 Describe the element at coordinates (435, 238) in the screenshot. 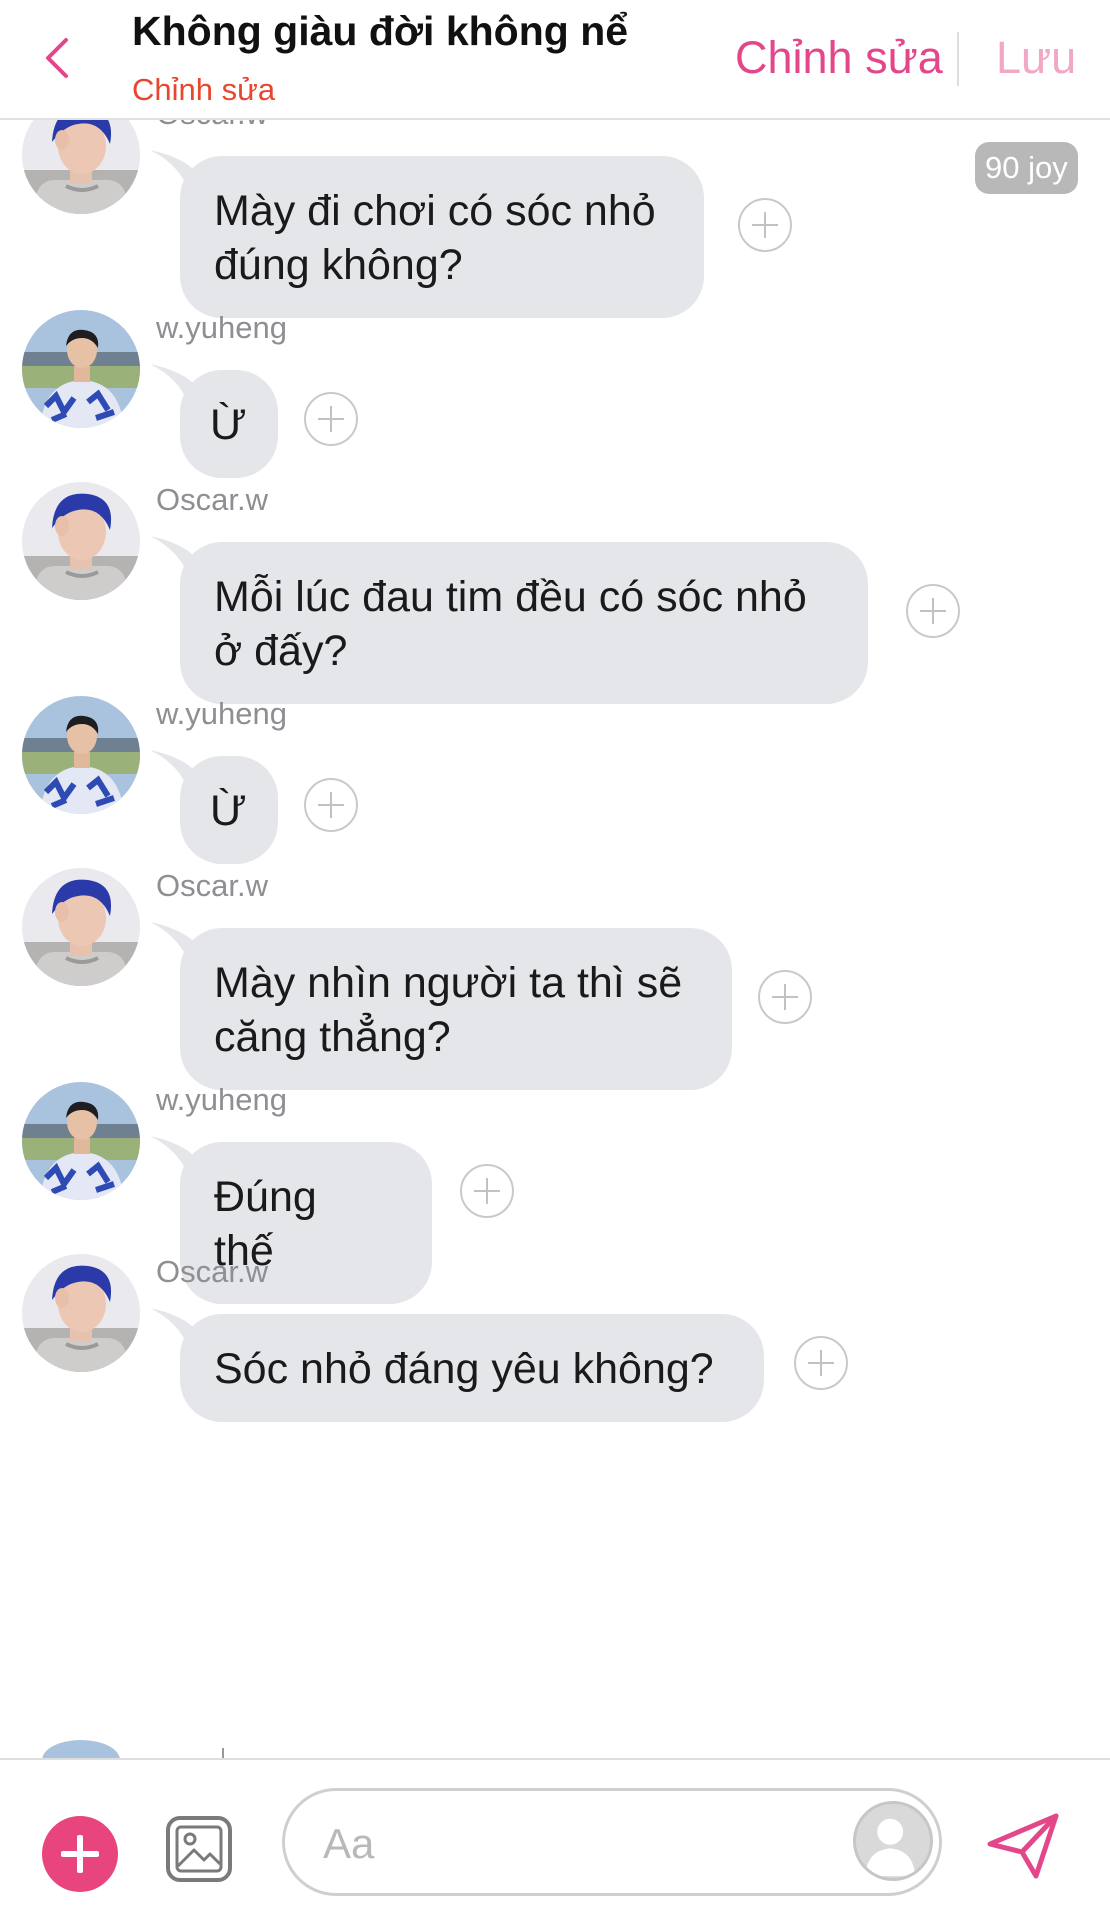

I see `message-text: Mày đi chơi có sóc nhỏ đúng không?` at that location.